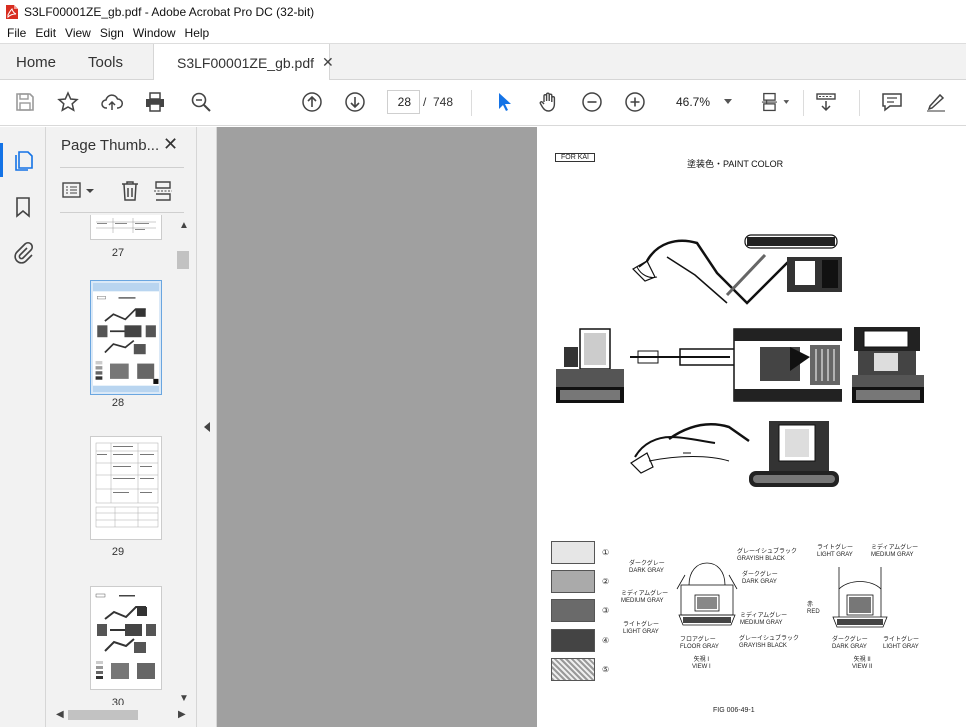  Describe the element at coordinates (862, 663) in the screenshot. I see `label-view-2: 矢視 II VIEW II` at that location.